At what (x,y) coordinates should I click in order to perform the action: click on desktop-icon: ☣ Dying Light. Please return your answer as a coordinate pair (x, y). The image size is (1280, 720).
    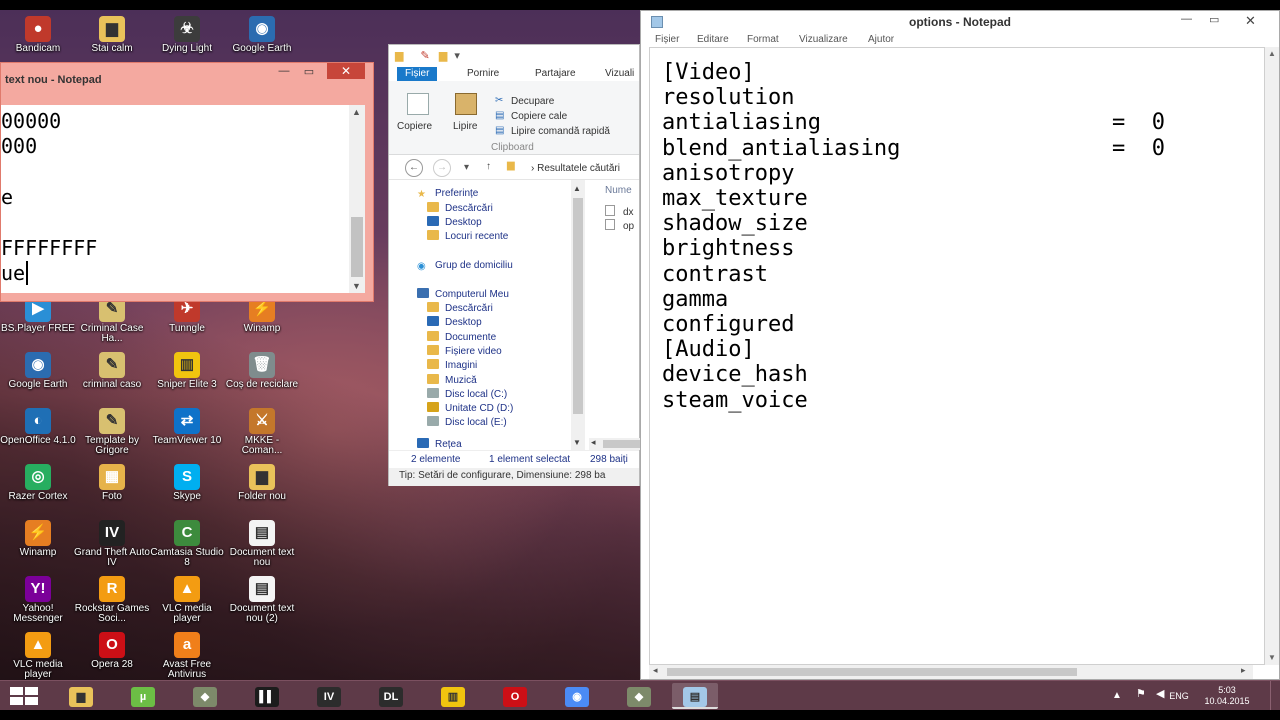
    Looking at the image, I should click on (187, 35).